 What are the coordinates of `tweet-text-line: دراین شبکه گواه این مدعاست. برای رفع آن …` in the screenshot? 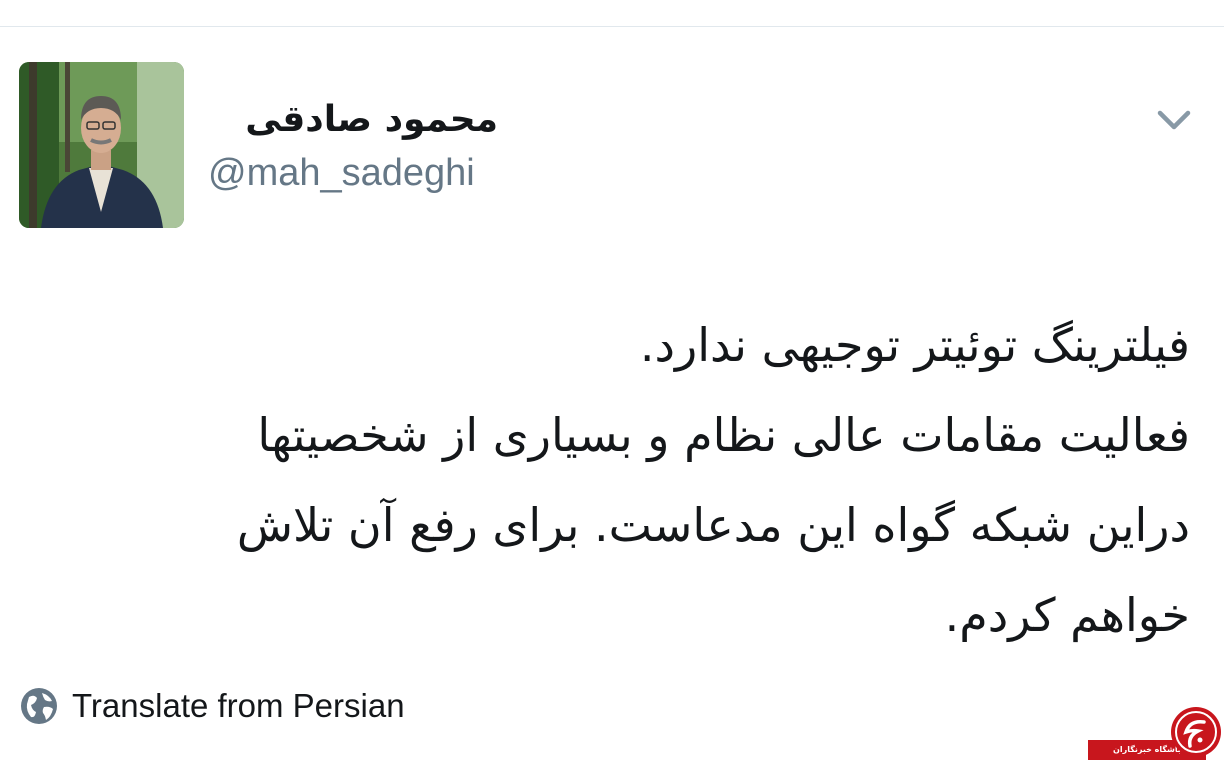 It's located at (713, 525).